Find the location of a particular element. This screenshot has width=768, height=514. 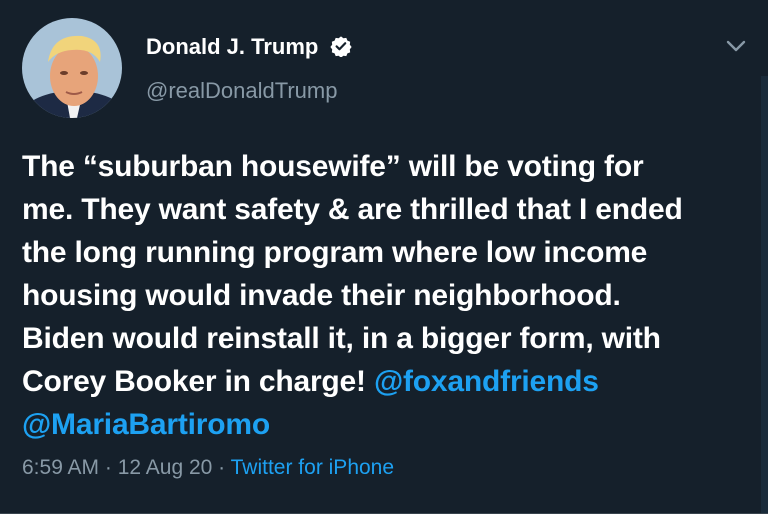

avatar is located at coordinates (72, 68).